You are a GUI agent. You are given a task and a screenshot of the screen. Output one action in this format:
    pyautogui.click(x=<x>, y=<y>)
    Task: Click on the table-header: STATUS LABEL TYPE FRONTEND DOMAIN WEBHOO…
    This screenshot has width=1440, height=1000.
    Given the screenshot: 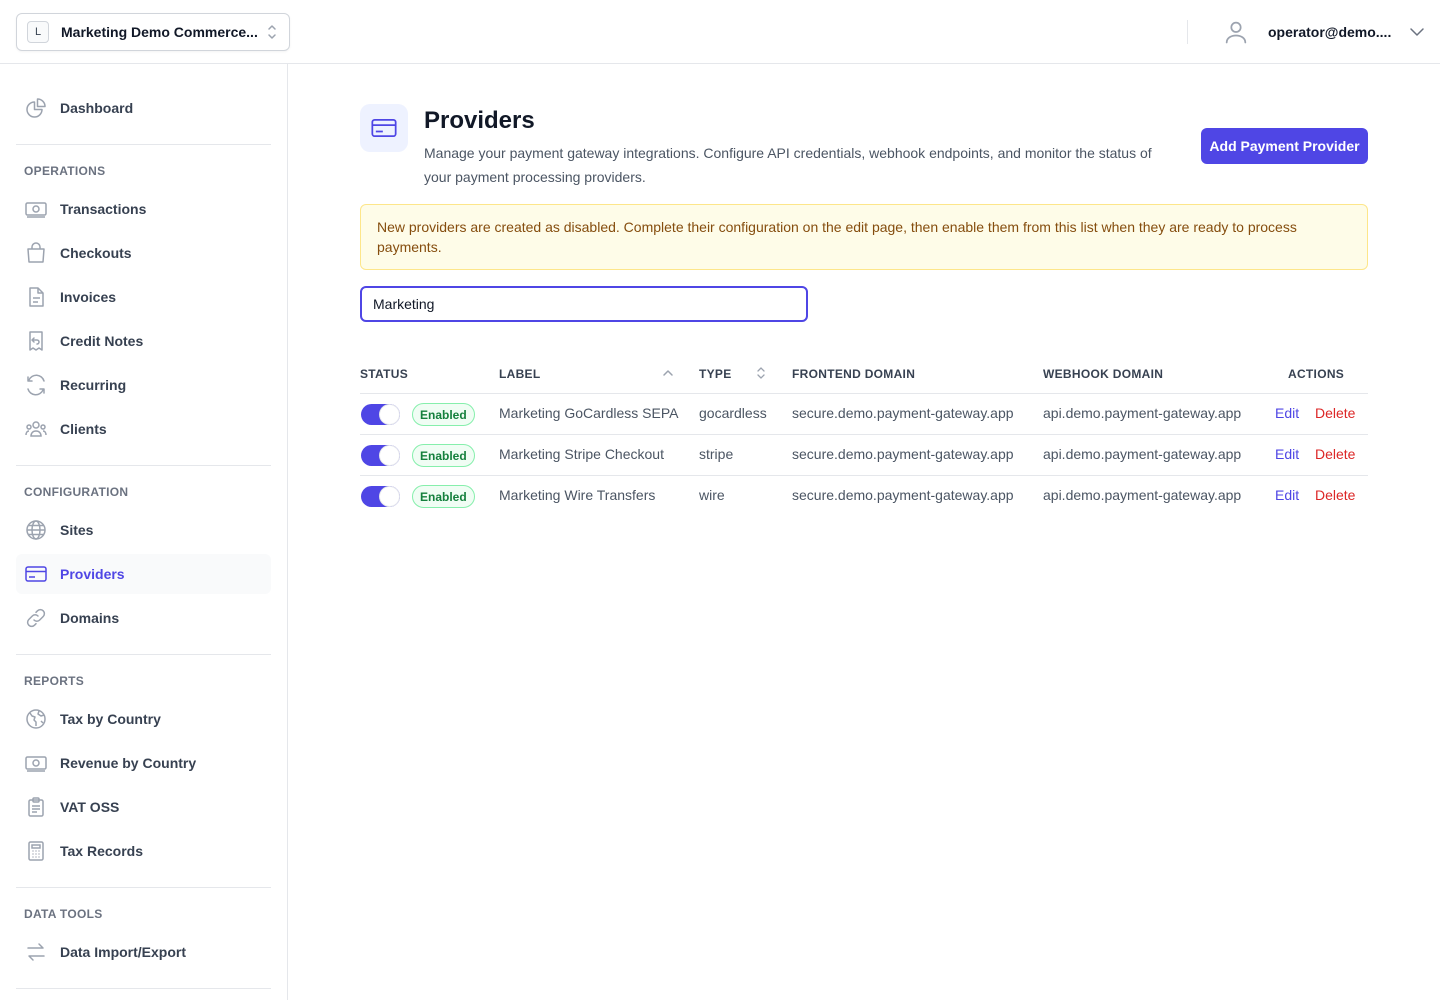 What is the action you would take?
    pyautogui.click(x=864, y=375)
    